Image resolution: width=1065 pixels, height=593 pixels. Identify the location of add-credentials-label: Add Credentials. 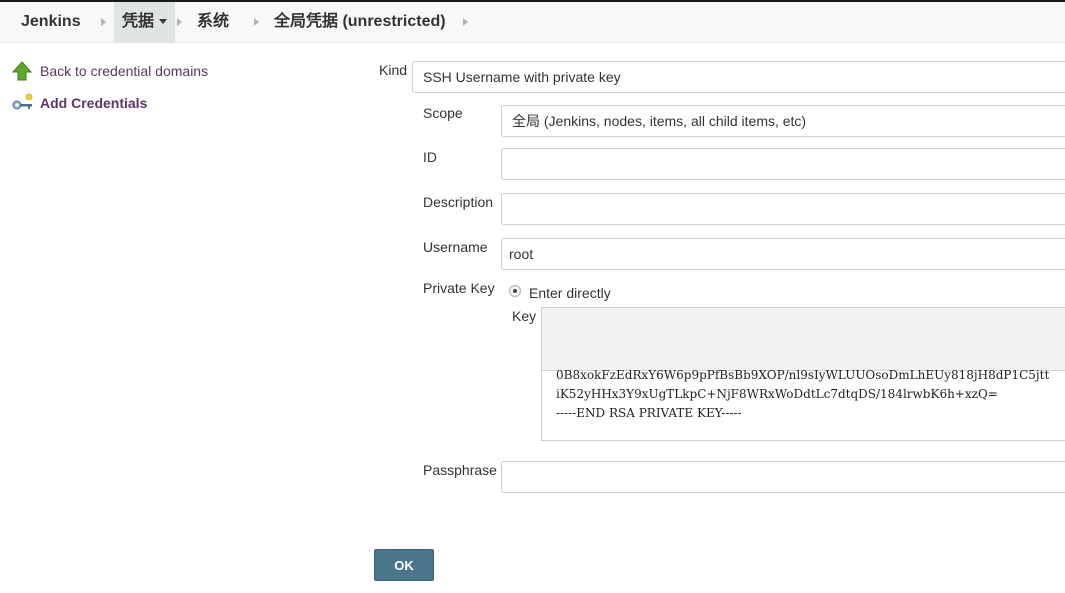
(94, 103).